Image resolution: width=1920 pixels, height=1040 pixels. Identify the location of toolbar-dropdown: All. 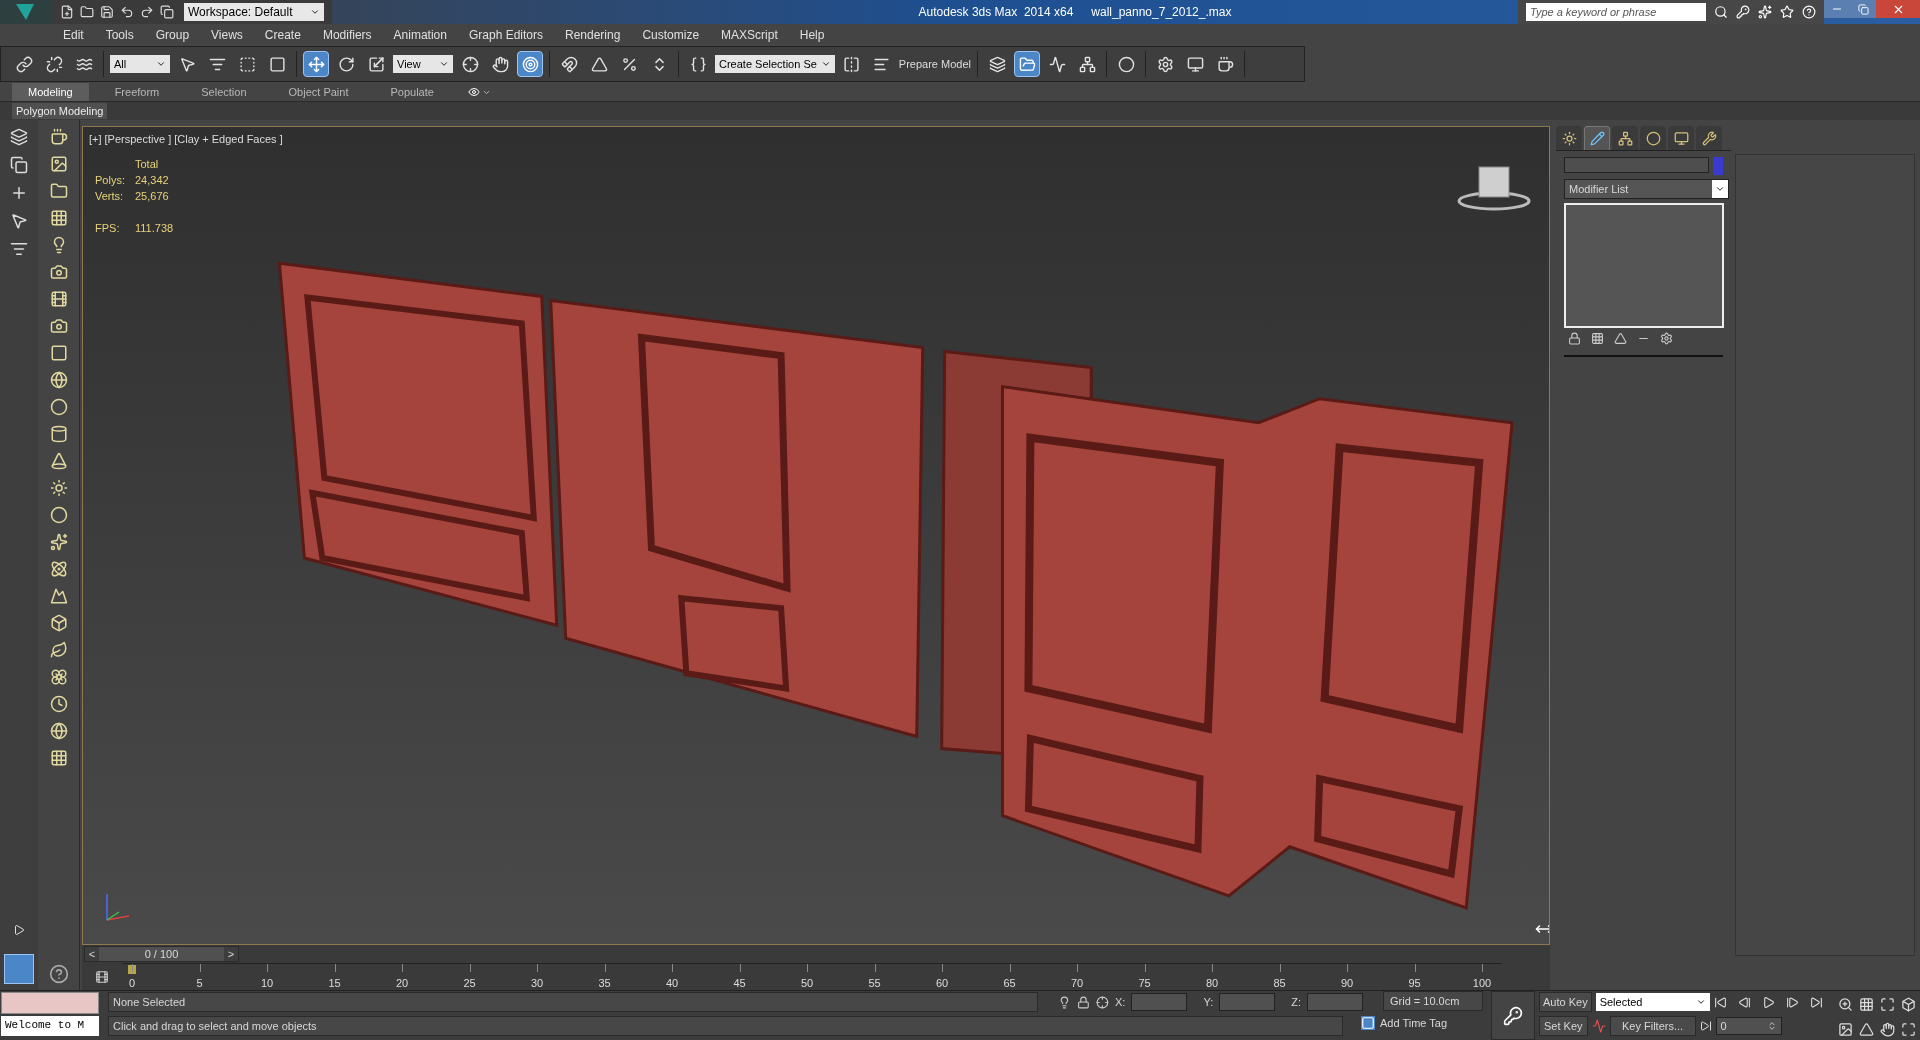
(140, 64).